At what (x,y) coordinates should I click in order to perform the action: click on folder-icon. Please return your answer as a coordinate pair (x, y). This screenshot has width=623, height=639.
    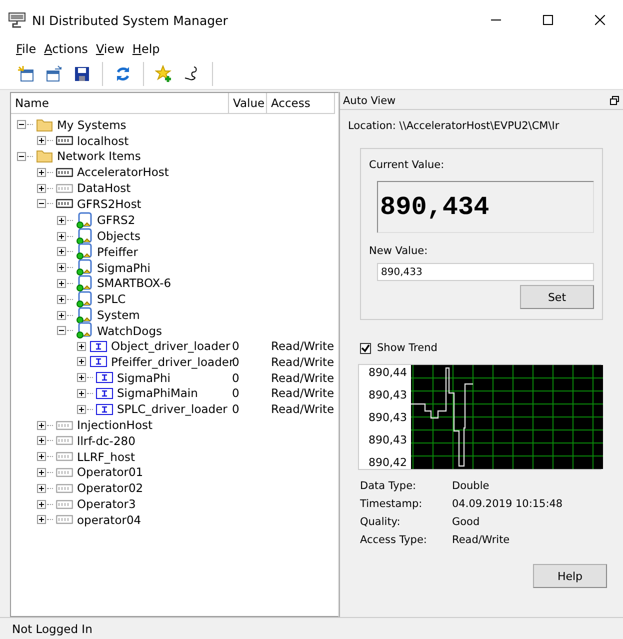
    Looking at the image, I should click on (44, 156).